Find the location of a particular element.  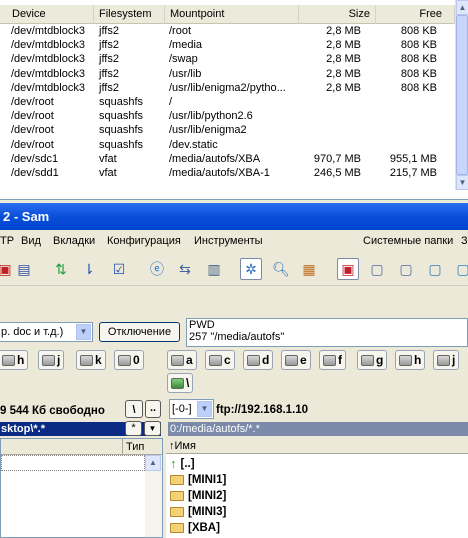

table-row: /dev/root squashfs / is located at coordinates (227, 102).